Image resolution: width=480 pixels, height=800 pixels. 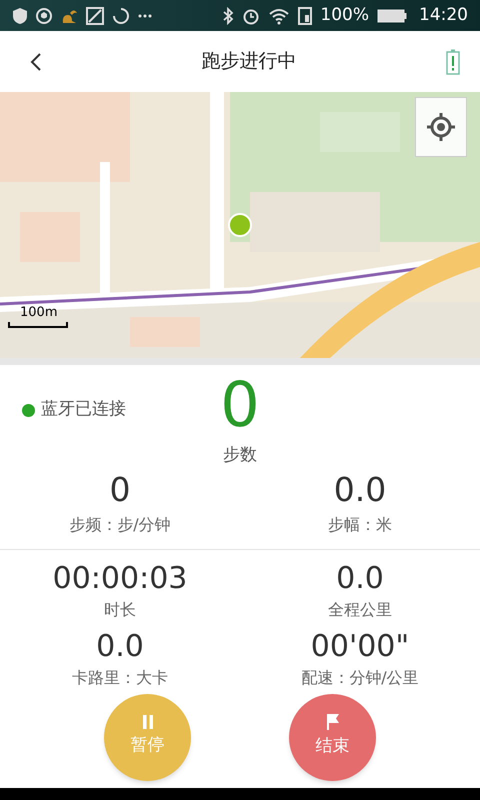 I want to click on image-icon, so click(x=95, y=15).